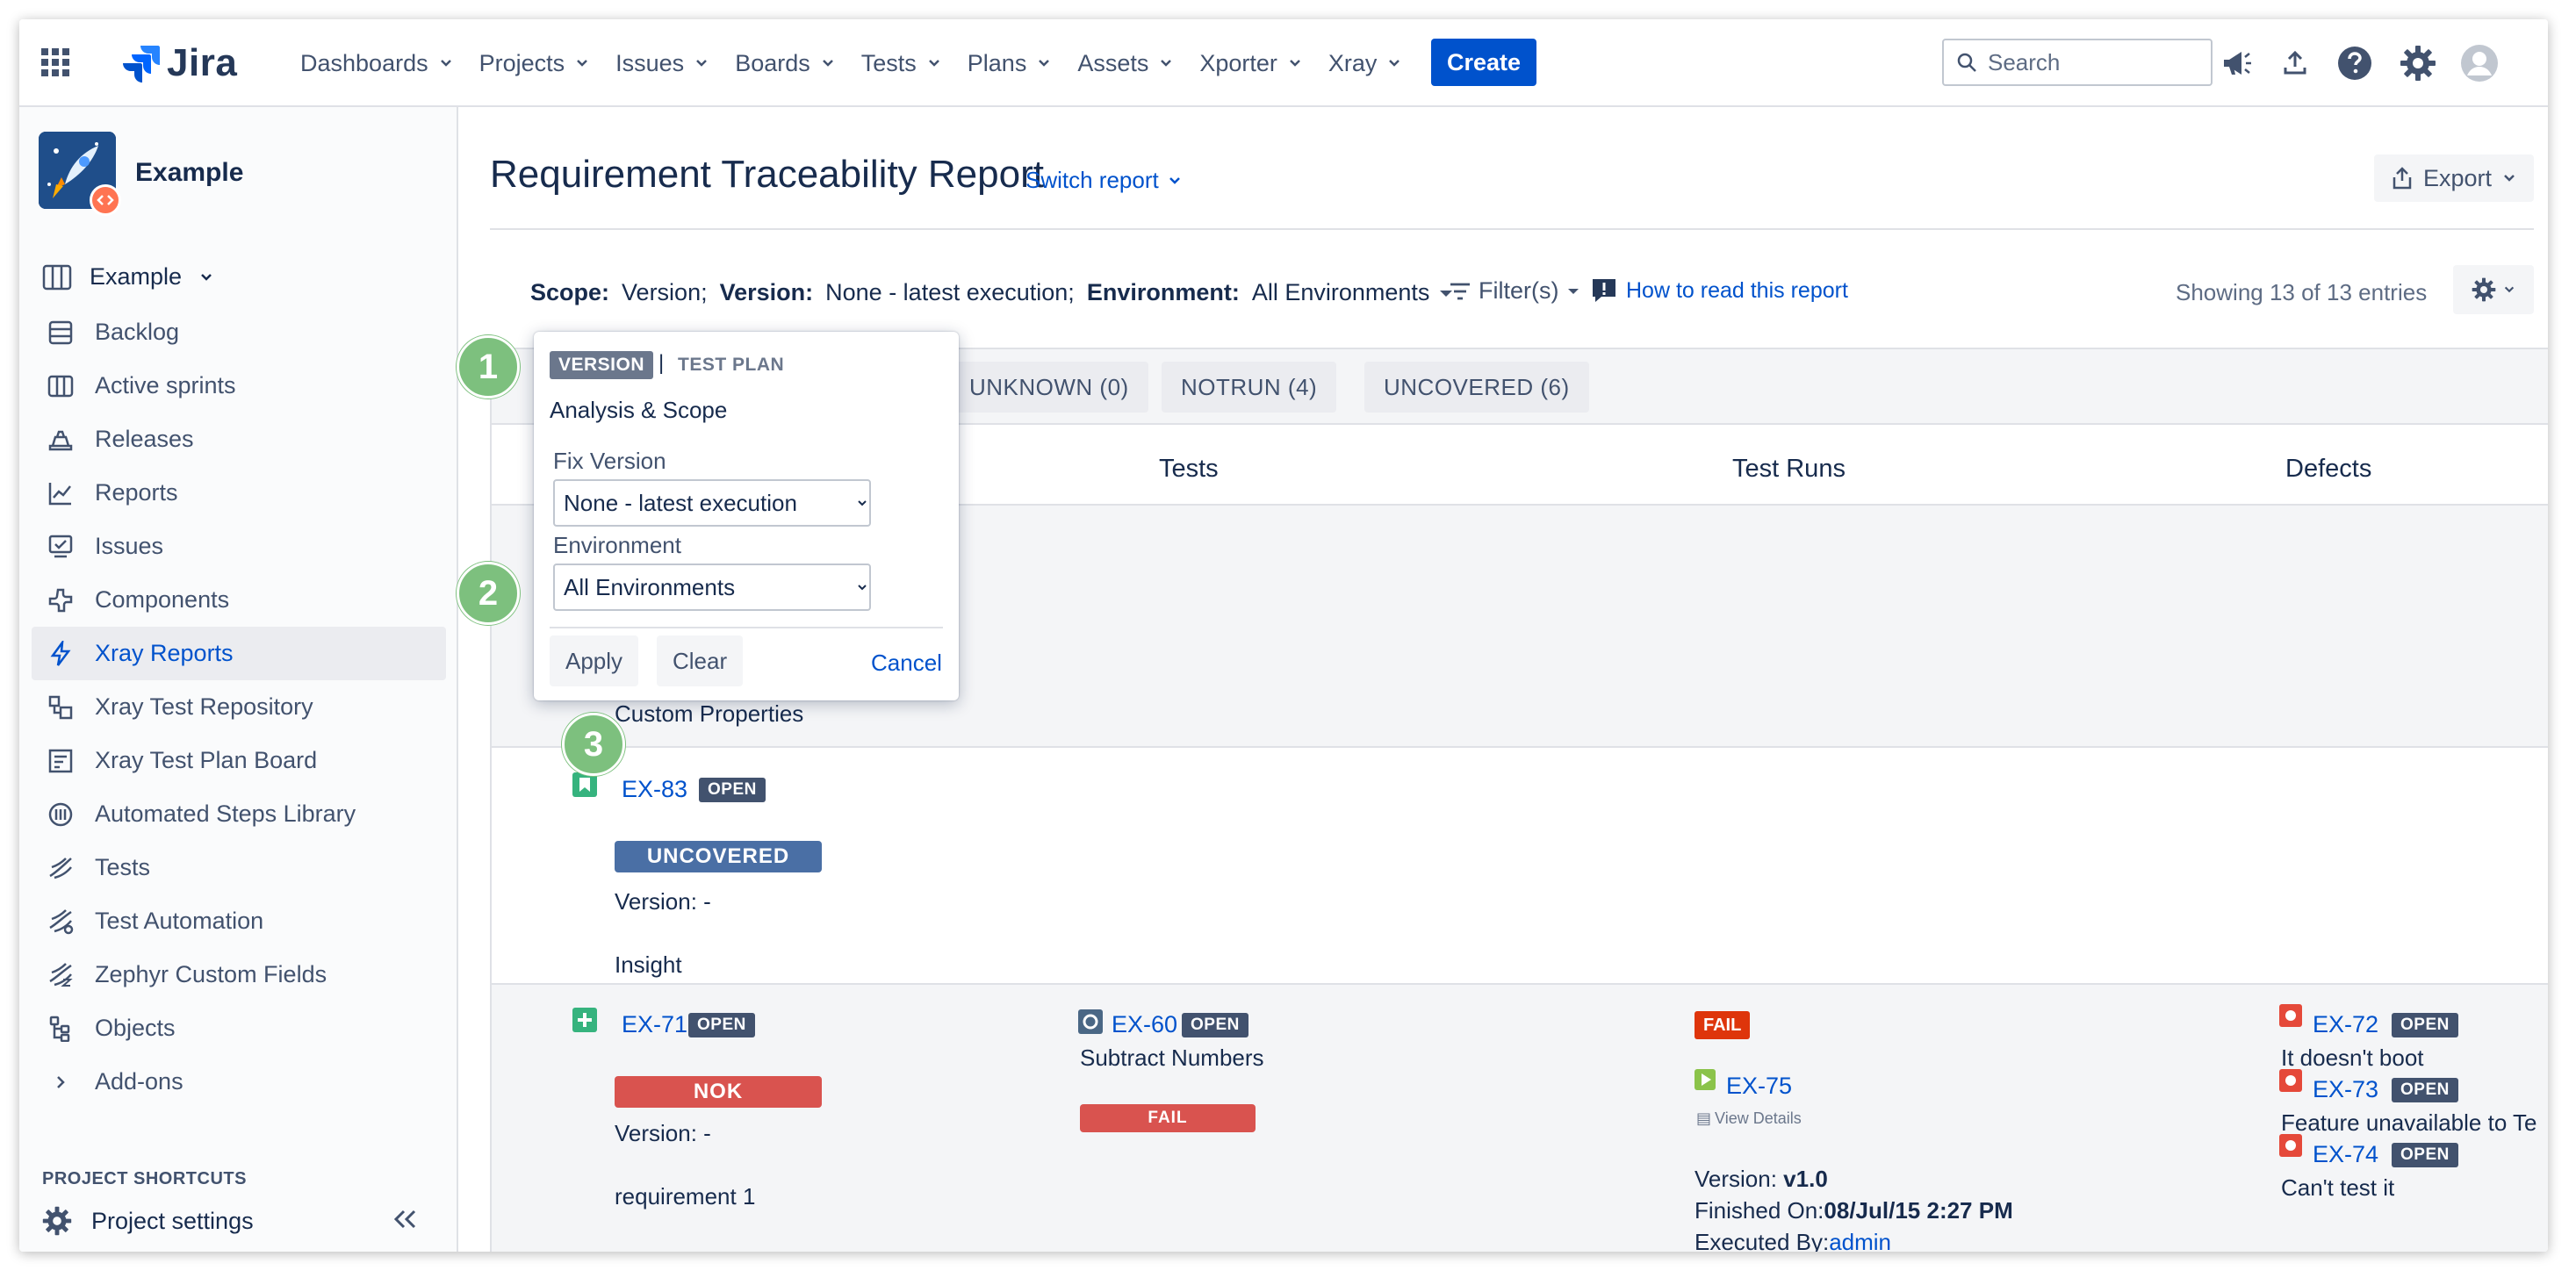  Describe the element at coordinates (1719, 290) in the screenshot. I see `how-to-read-link: How to read this report` at that location.